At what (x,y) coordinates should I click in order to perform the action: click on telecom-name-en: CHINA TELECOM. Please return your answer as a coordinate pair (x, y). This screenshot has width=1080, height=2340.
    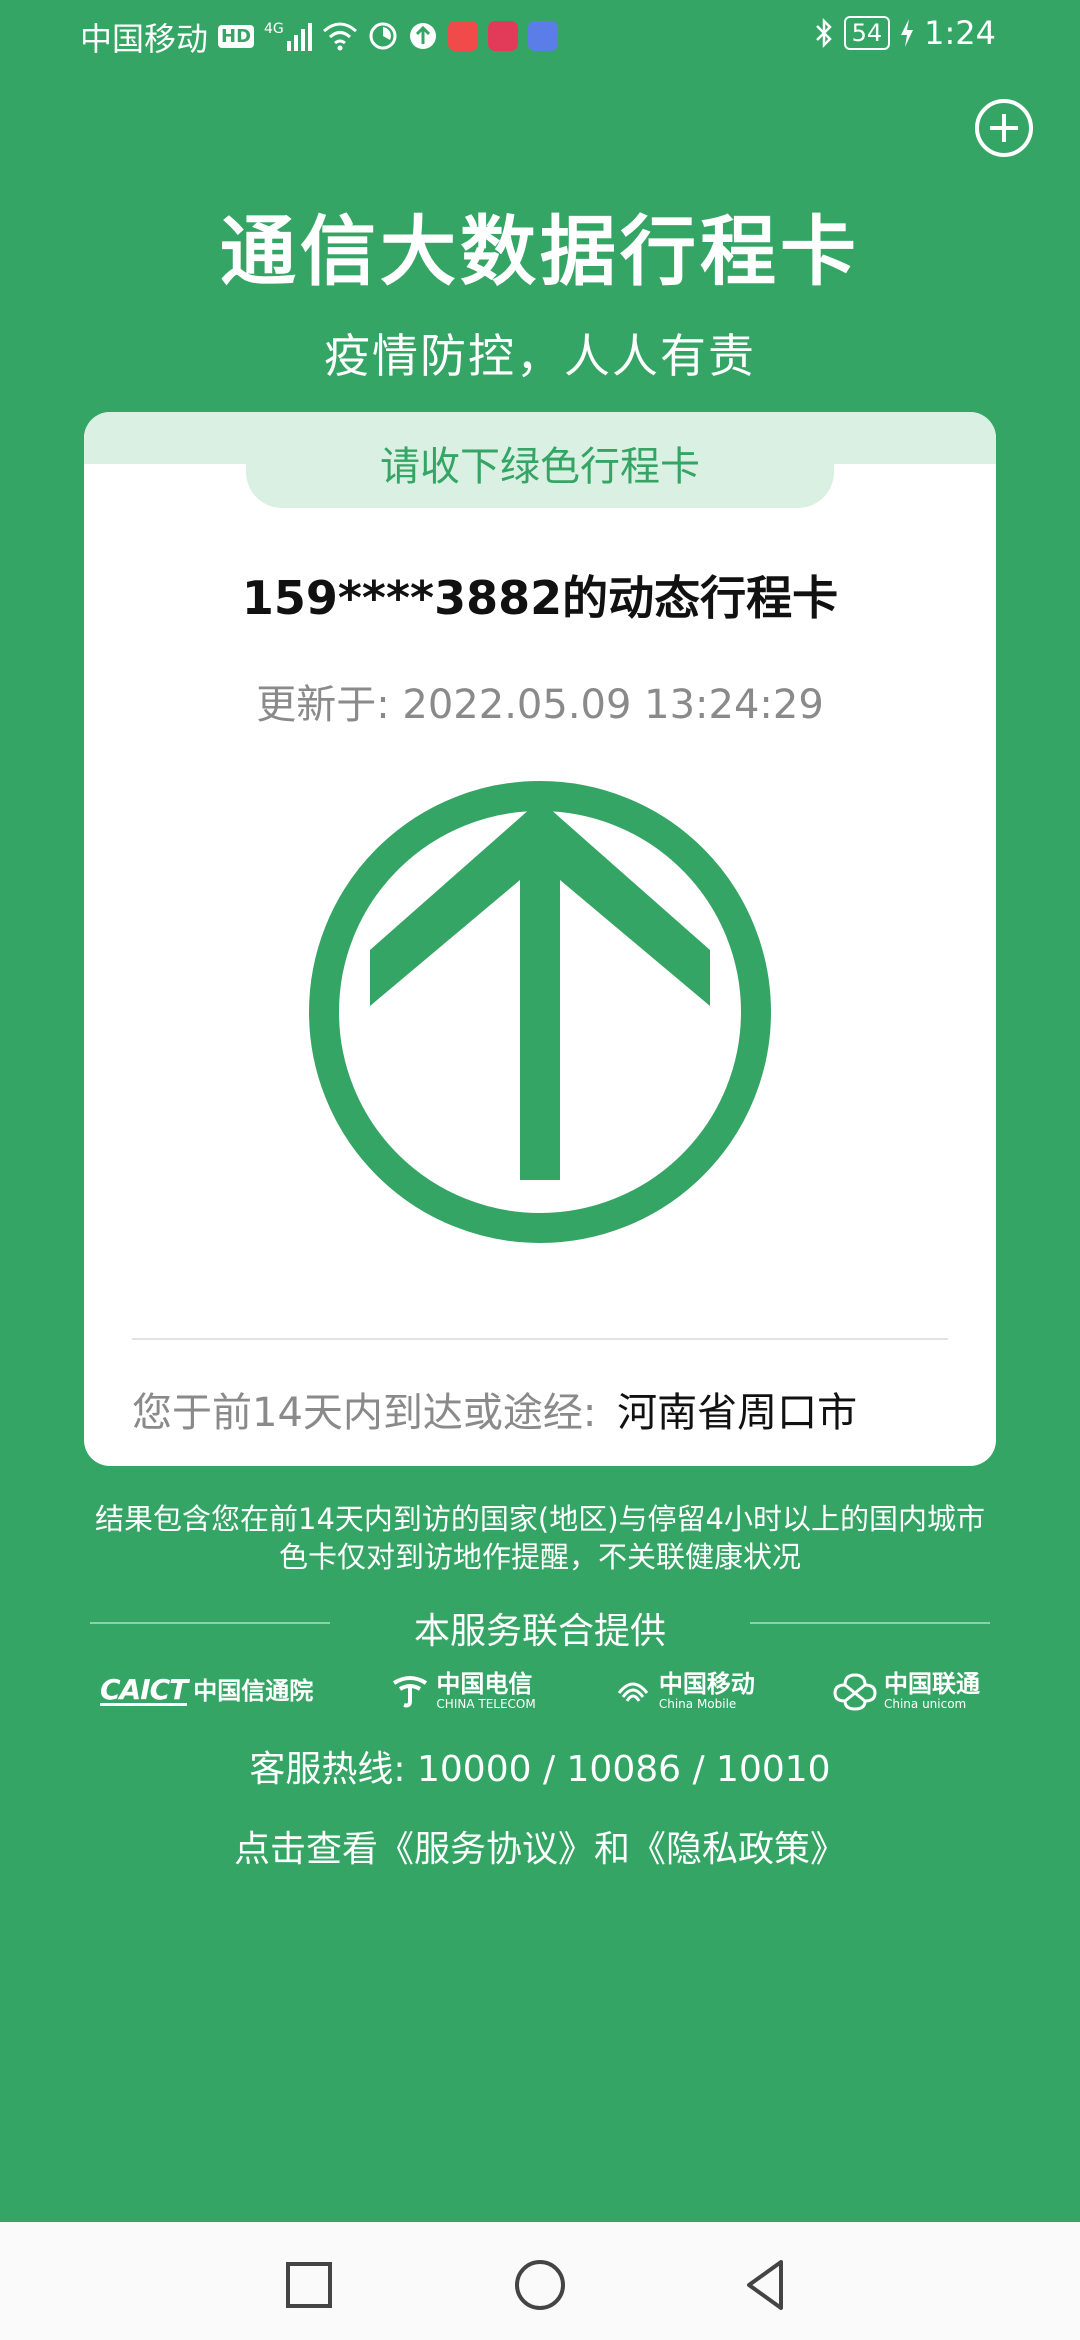
    Looking at the image, I should click on (486, 1704).